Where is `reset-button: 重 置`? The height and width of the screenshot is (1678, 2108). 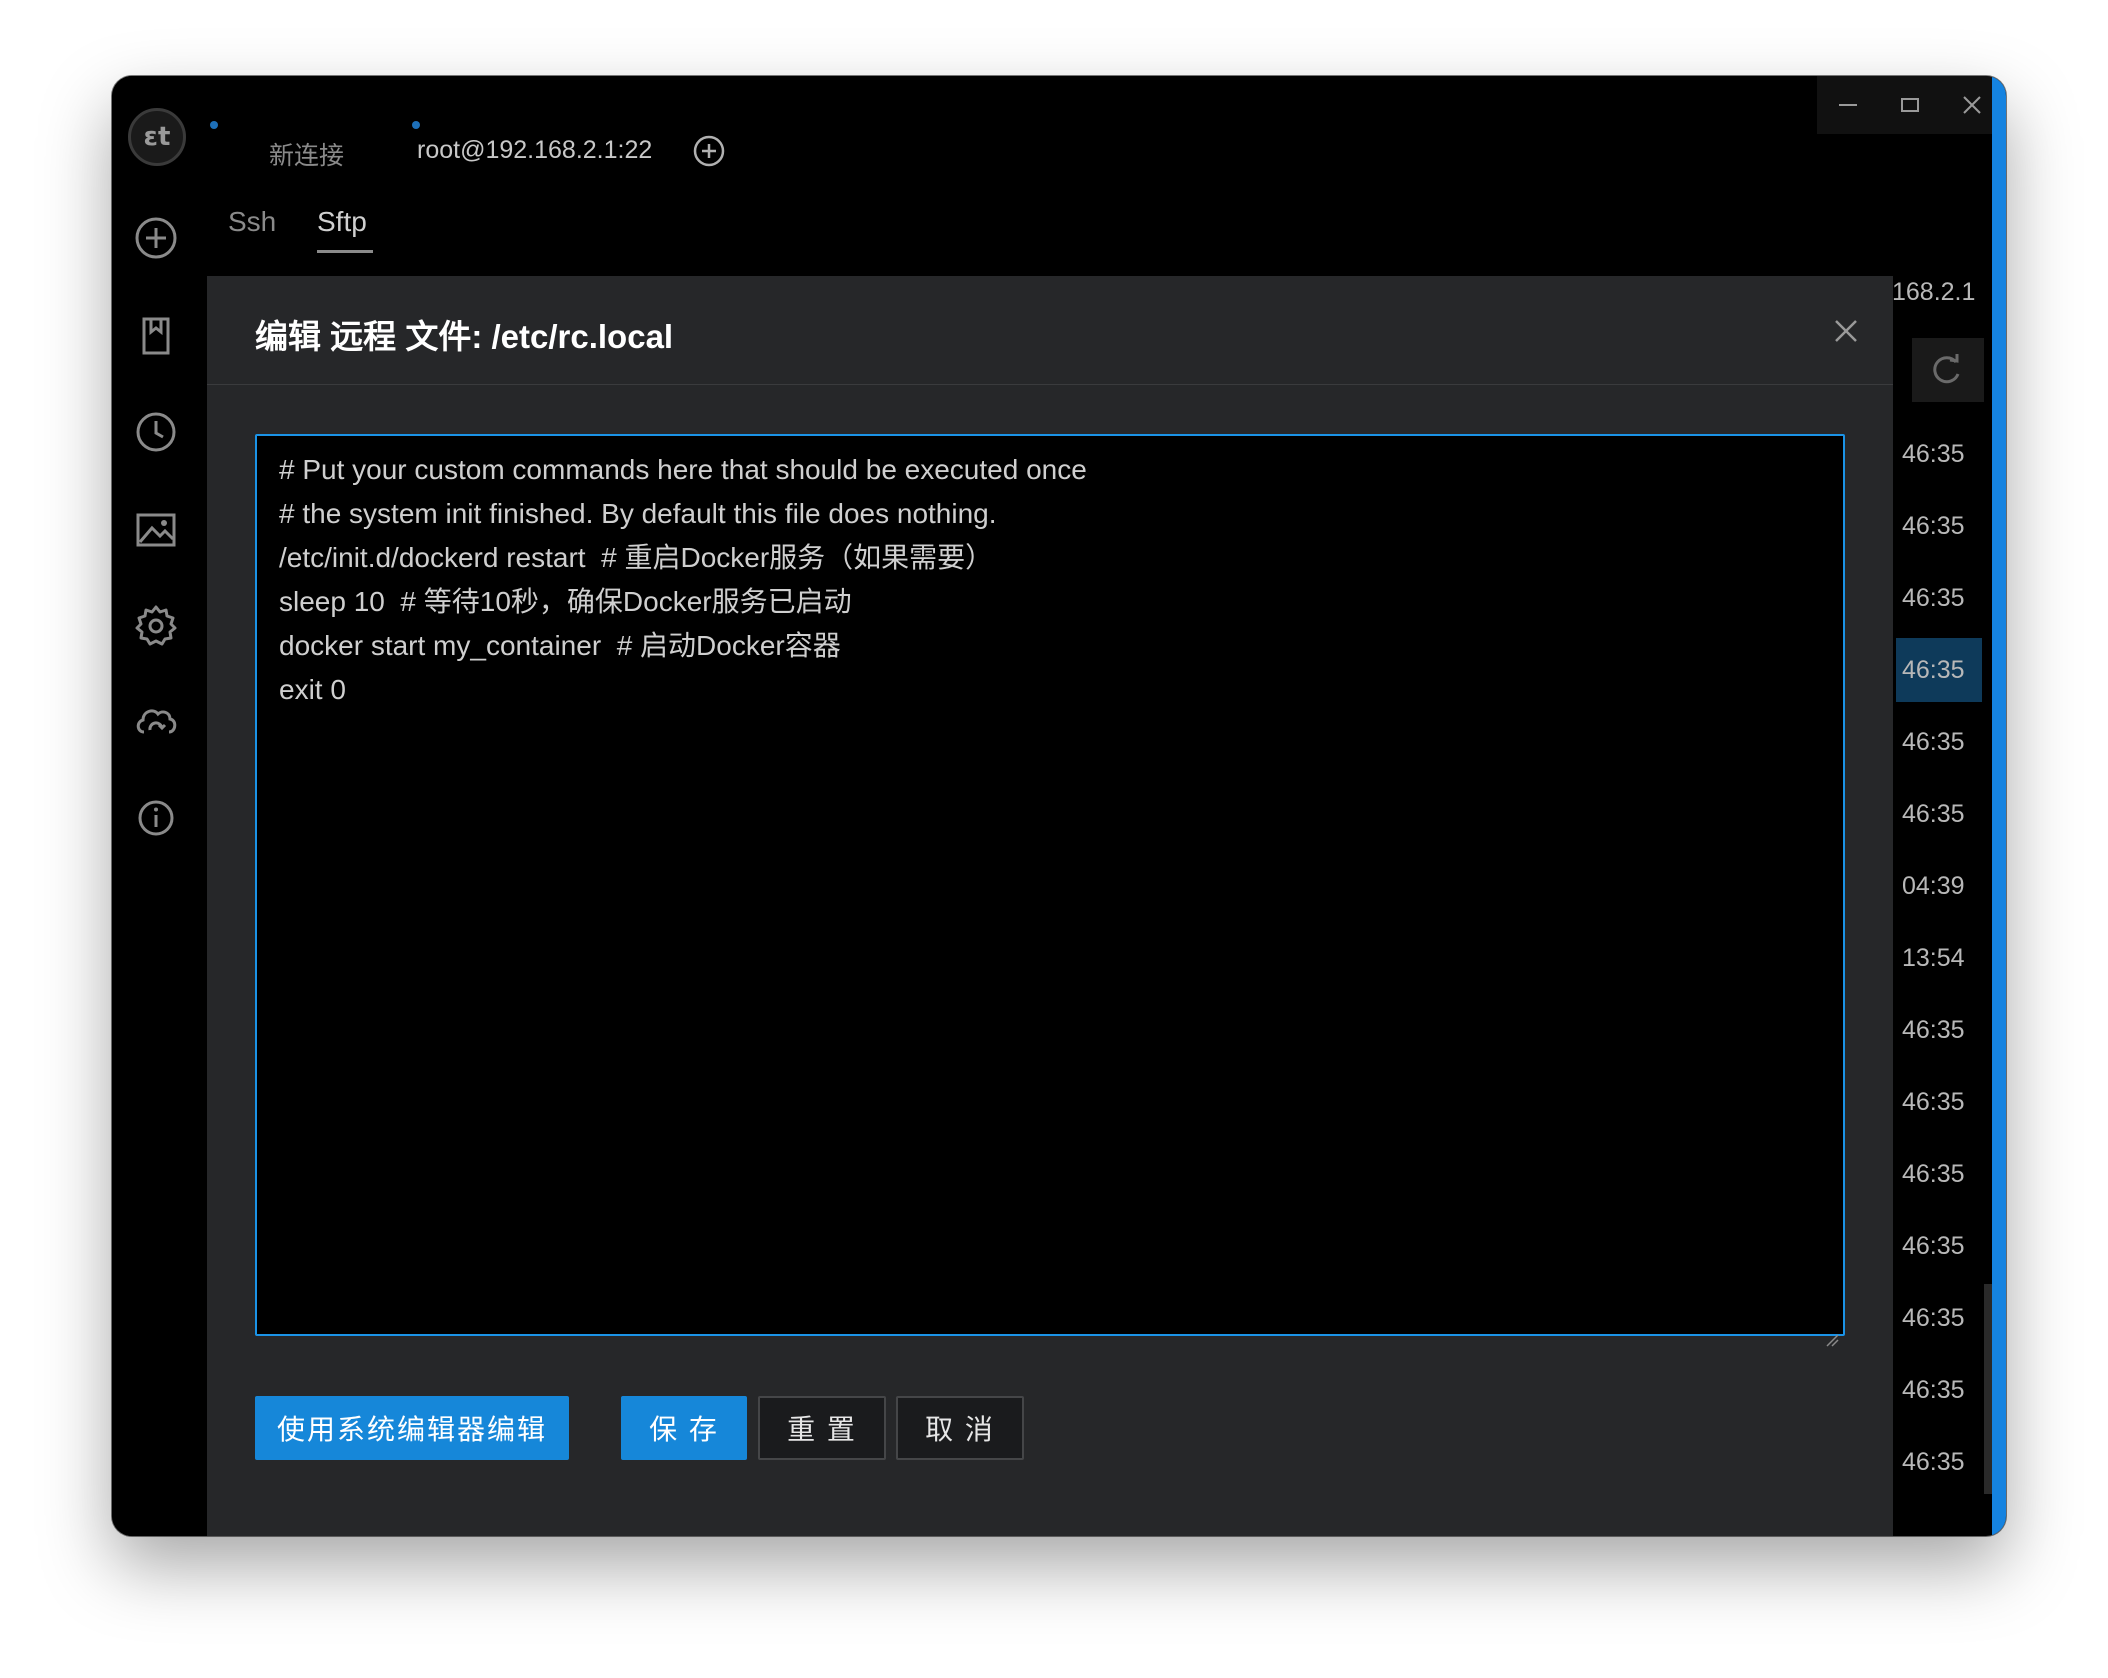
reset-button: 重 置 is located at coordinates (822, 1428).